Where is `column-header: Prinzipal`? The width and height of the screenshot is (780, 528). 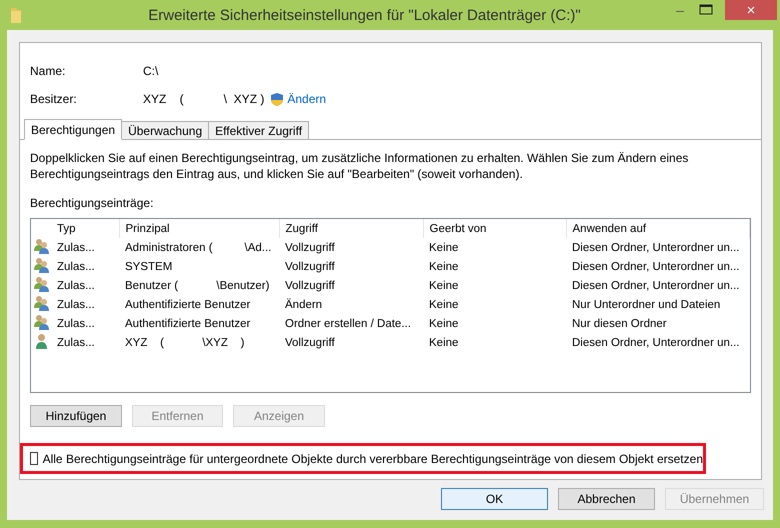 column-header: Prinzipal is located at coordinates (199, 228).